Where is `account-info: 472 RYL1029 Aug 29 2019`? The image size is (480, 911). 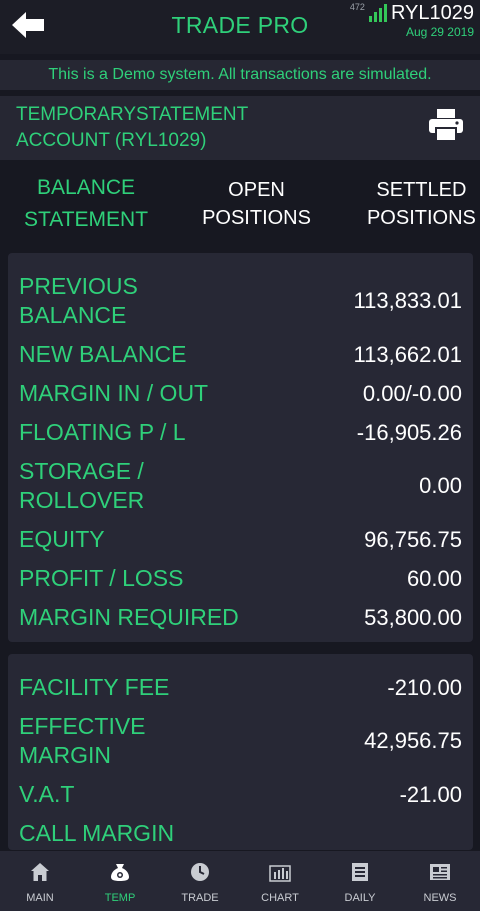
account-info: 472 RYL1029 Aug 29 2019 is located at coordinates (412, 20).